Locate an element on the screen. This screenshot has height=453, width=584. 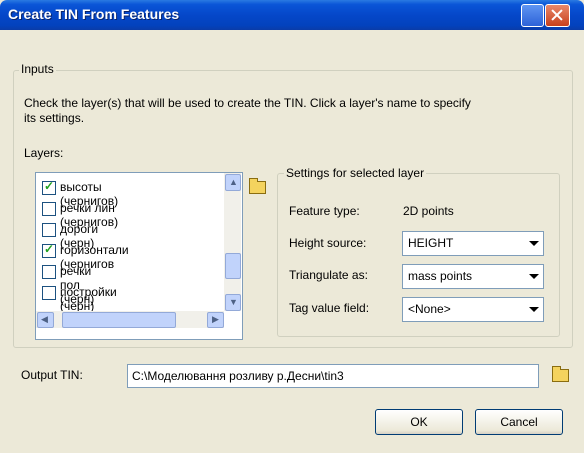
output-tin-value: C:\Моделювання розливу р.Десни\tin3 is located at coordinates (238, 376).